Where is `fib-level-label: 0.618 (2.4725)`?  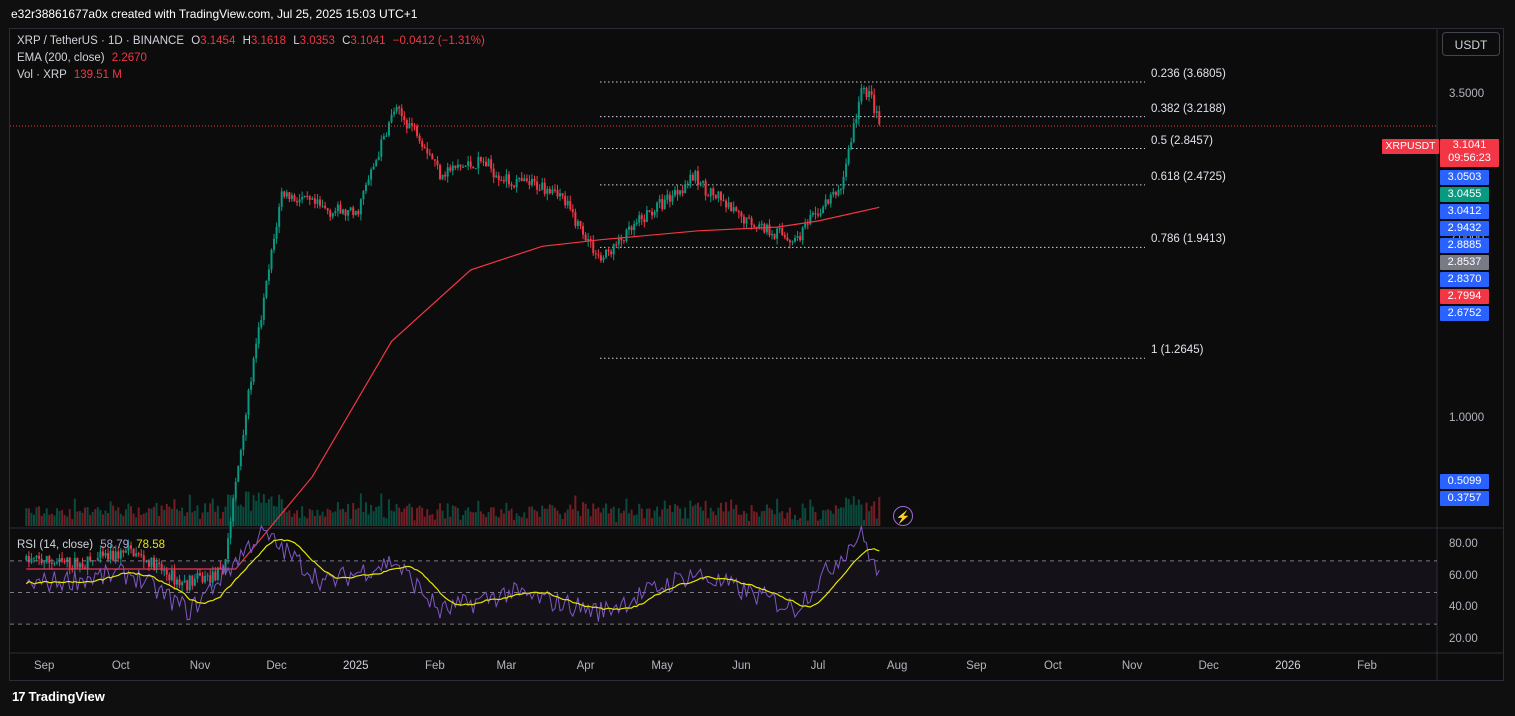 fib-level-label: 0.618 (2.4725) is located at coordinates (1188, 176).